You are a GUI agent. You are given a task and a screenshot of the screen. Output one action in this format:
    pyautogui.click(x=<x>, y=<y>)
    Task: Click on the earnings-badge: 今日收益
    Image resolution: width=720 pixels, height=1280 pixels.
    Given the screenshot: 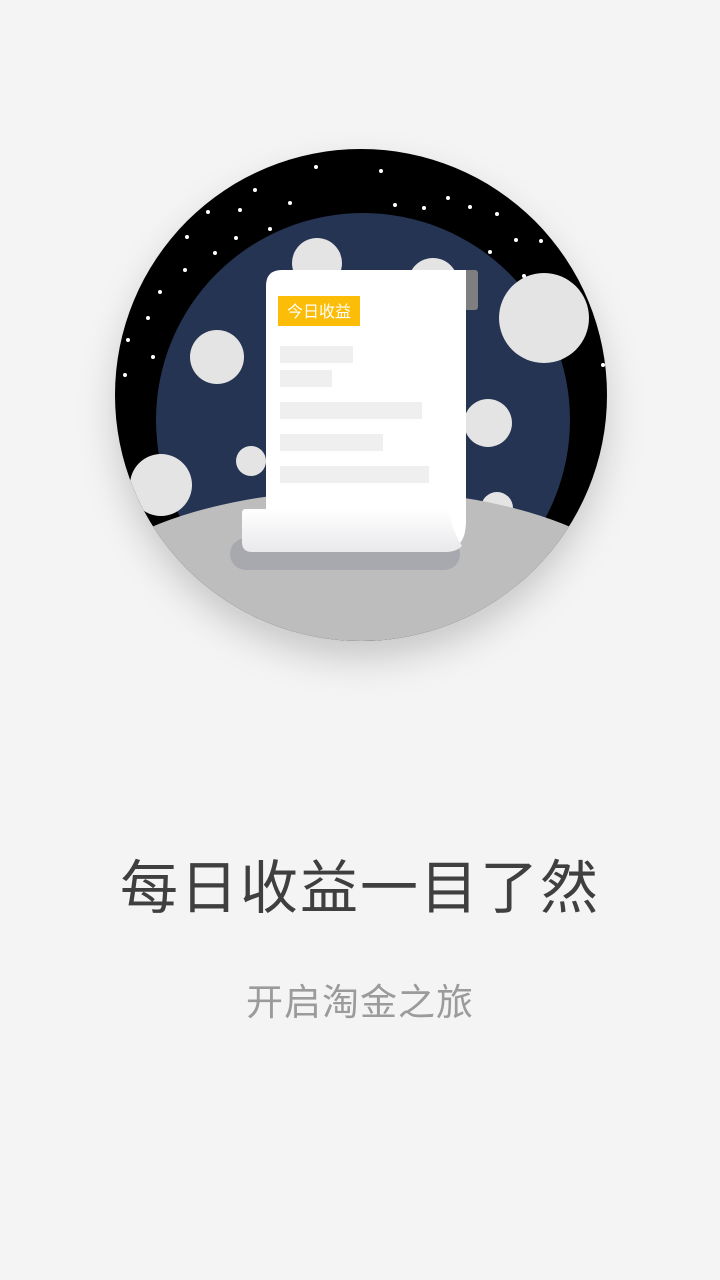 What is the action you would take?
    pyautogui.click(x=319, y=311)
    